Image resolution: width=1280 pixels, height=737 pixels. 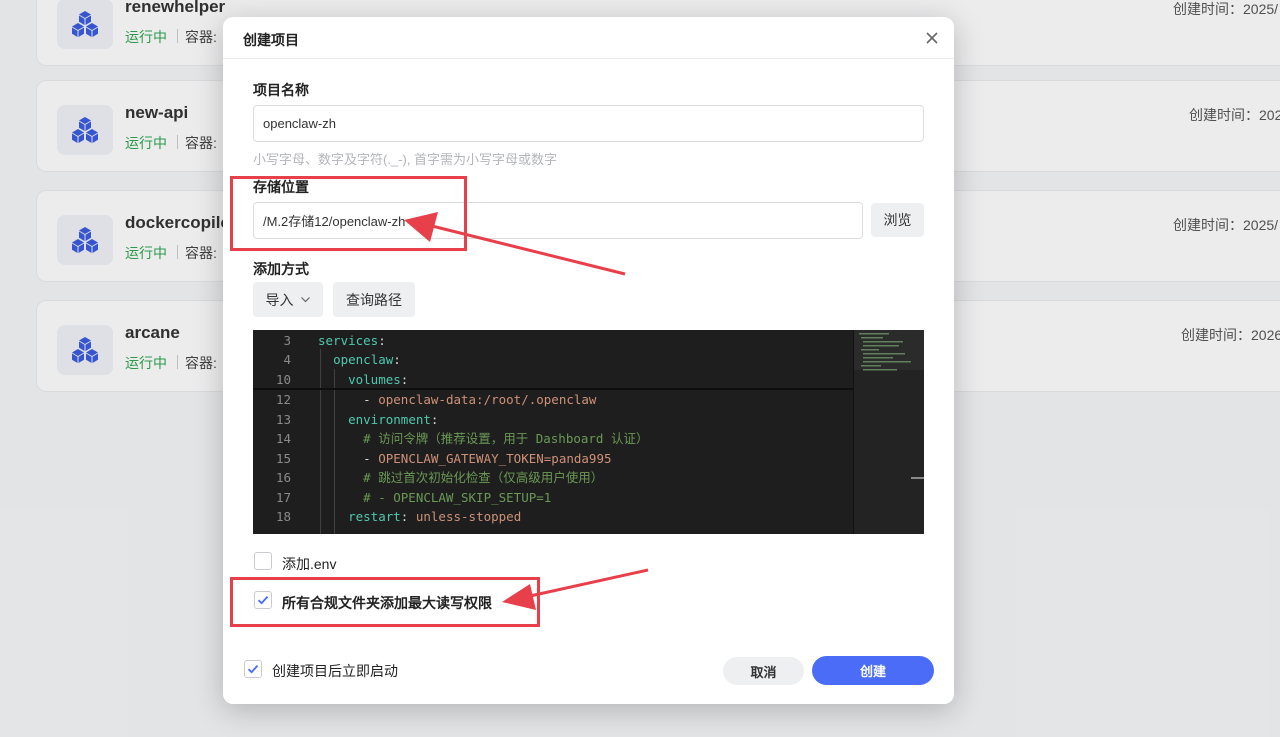 What do you see at coordinates (348, 213) in the screenshot?
I see `annotation-box-storage` at bounding box center [348, 213].